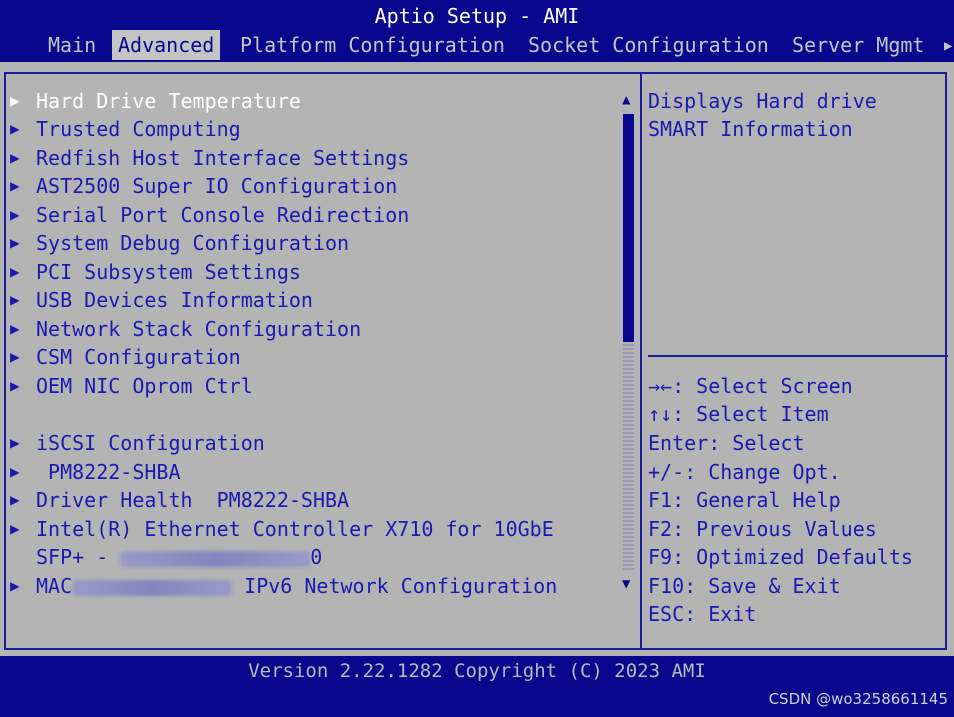  What do you see at coordinates (372, 45) in the screenshot?
I see `tab-platform-configuration: Platform Configuration` at bounding box center [372, 45].